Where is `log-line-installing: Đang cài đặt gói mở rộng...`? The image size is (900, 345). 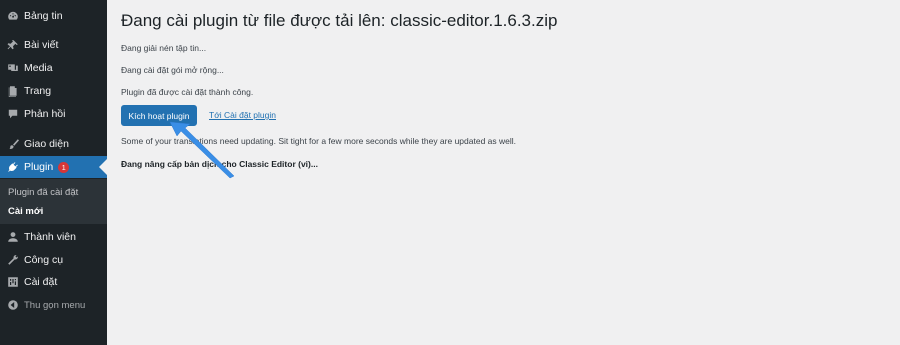
log-line-installing: Đang cài đặt gói mở rộng... is located at coordinates (172, 70).